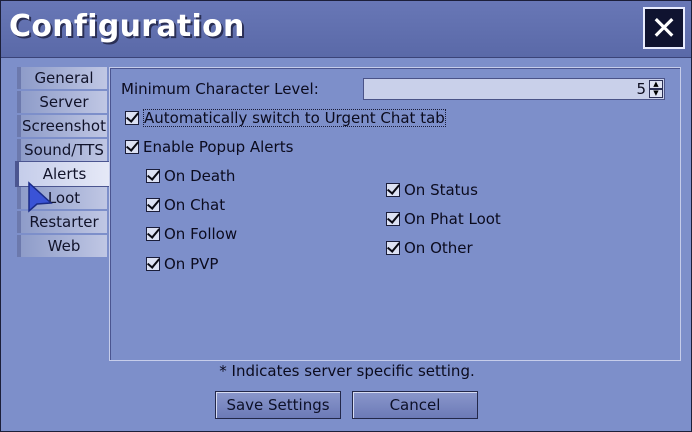 The width and height of the screenshot is (692, 432). Describe the element at coordinates (438, 248) in the screenshot. I see `on-other-label: On Other` at that location.